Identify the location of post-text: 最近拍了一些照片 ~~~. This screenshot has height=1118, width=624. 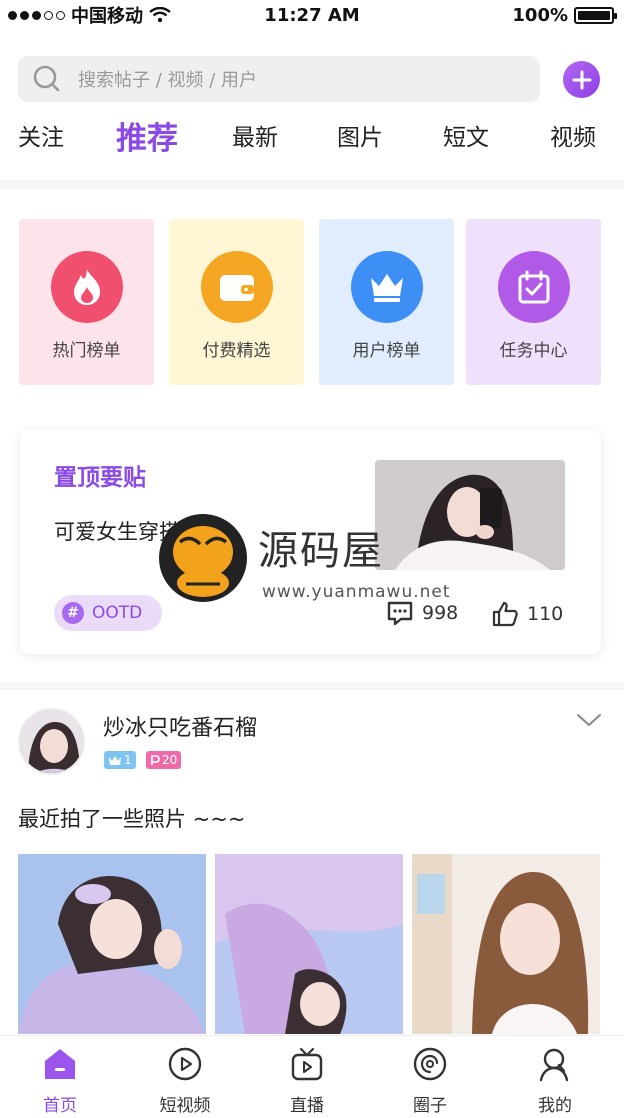
(132, 819).